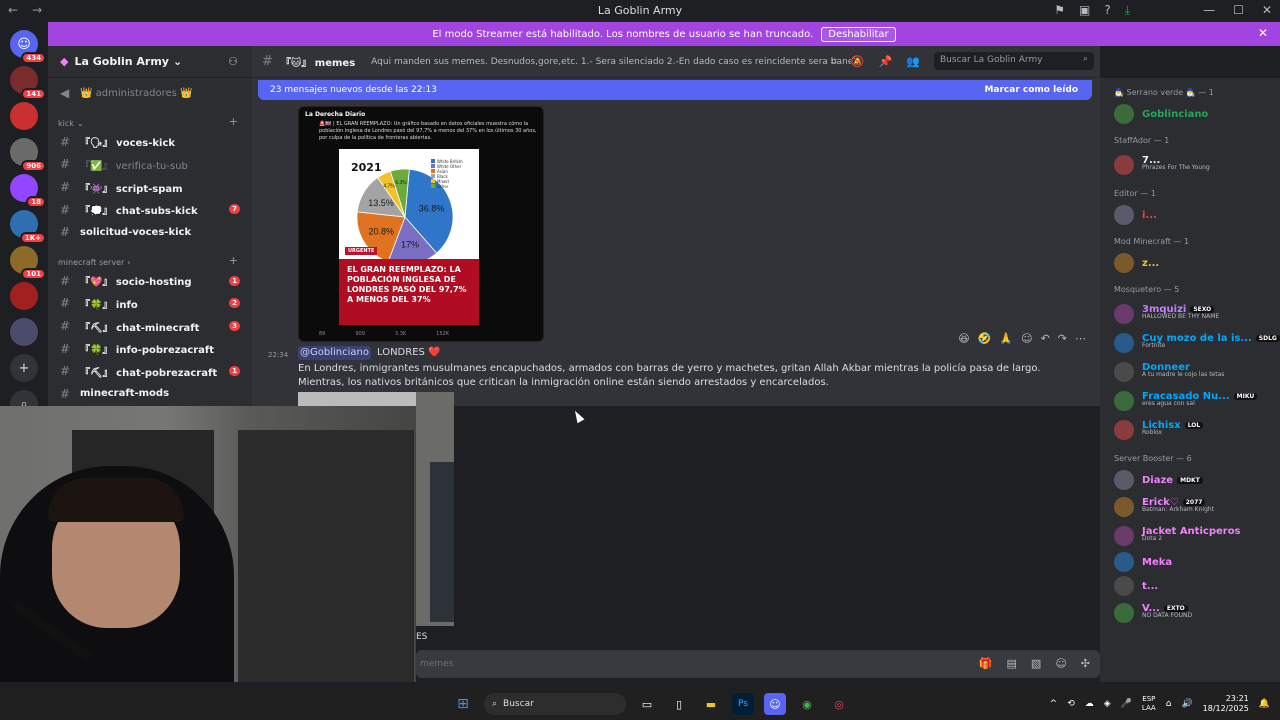 The image size is (1280, 720). What do you see at coordinates (1026, 338) in the screenshot?
I see `add-reaction-icon: ☺` at bounding box center [1026, 338].